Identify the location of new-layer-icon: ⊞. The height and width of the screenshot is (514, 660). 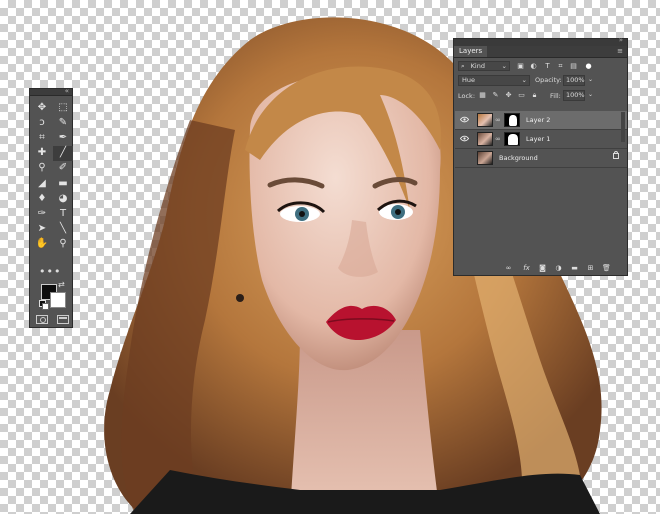
(590, 268).